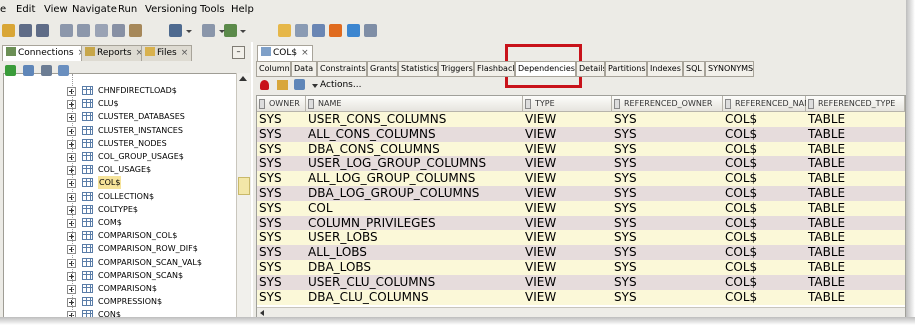  Describe the element at coordinates (120, 288) in the screenshot. I see `tree-item-comparison-: COMPARISON$` at that location.